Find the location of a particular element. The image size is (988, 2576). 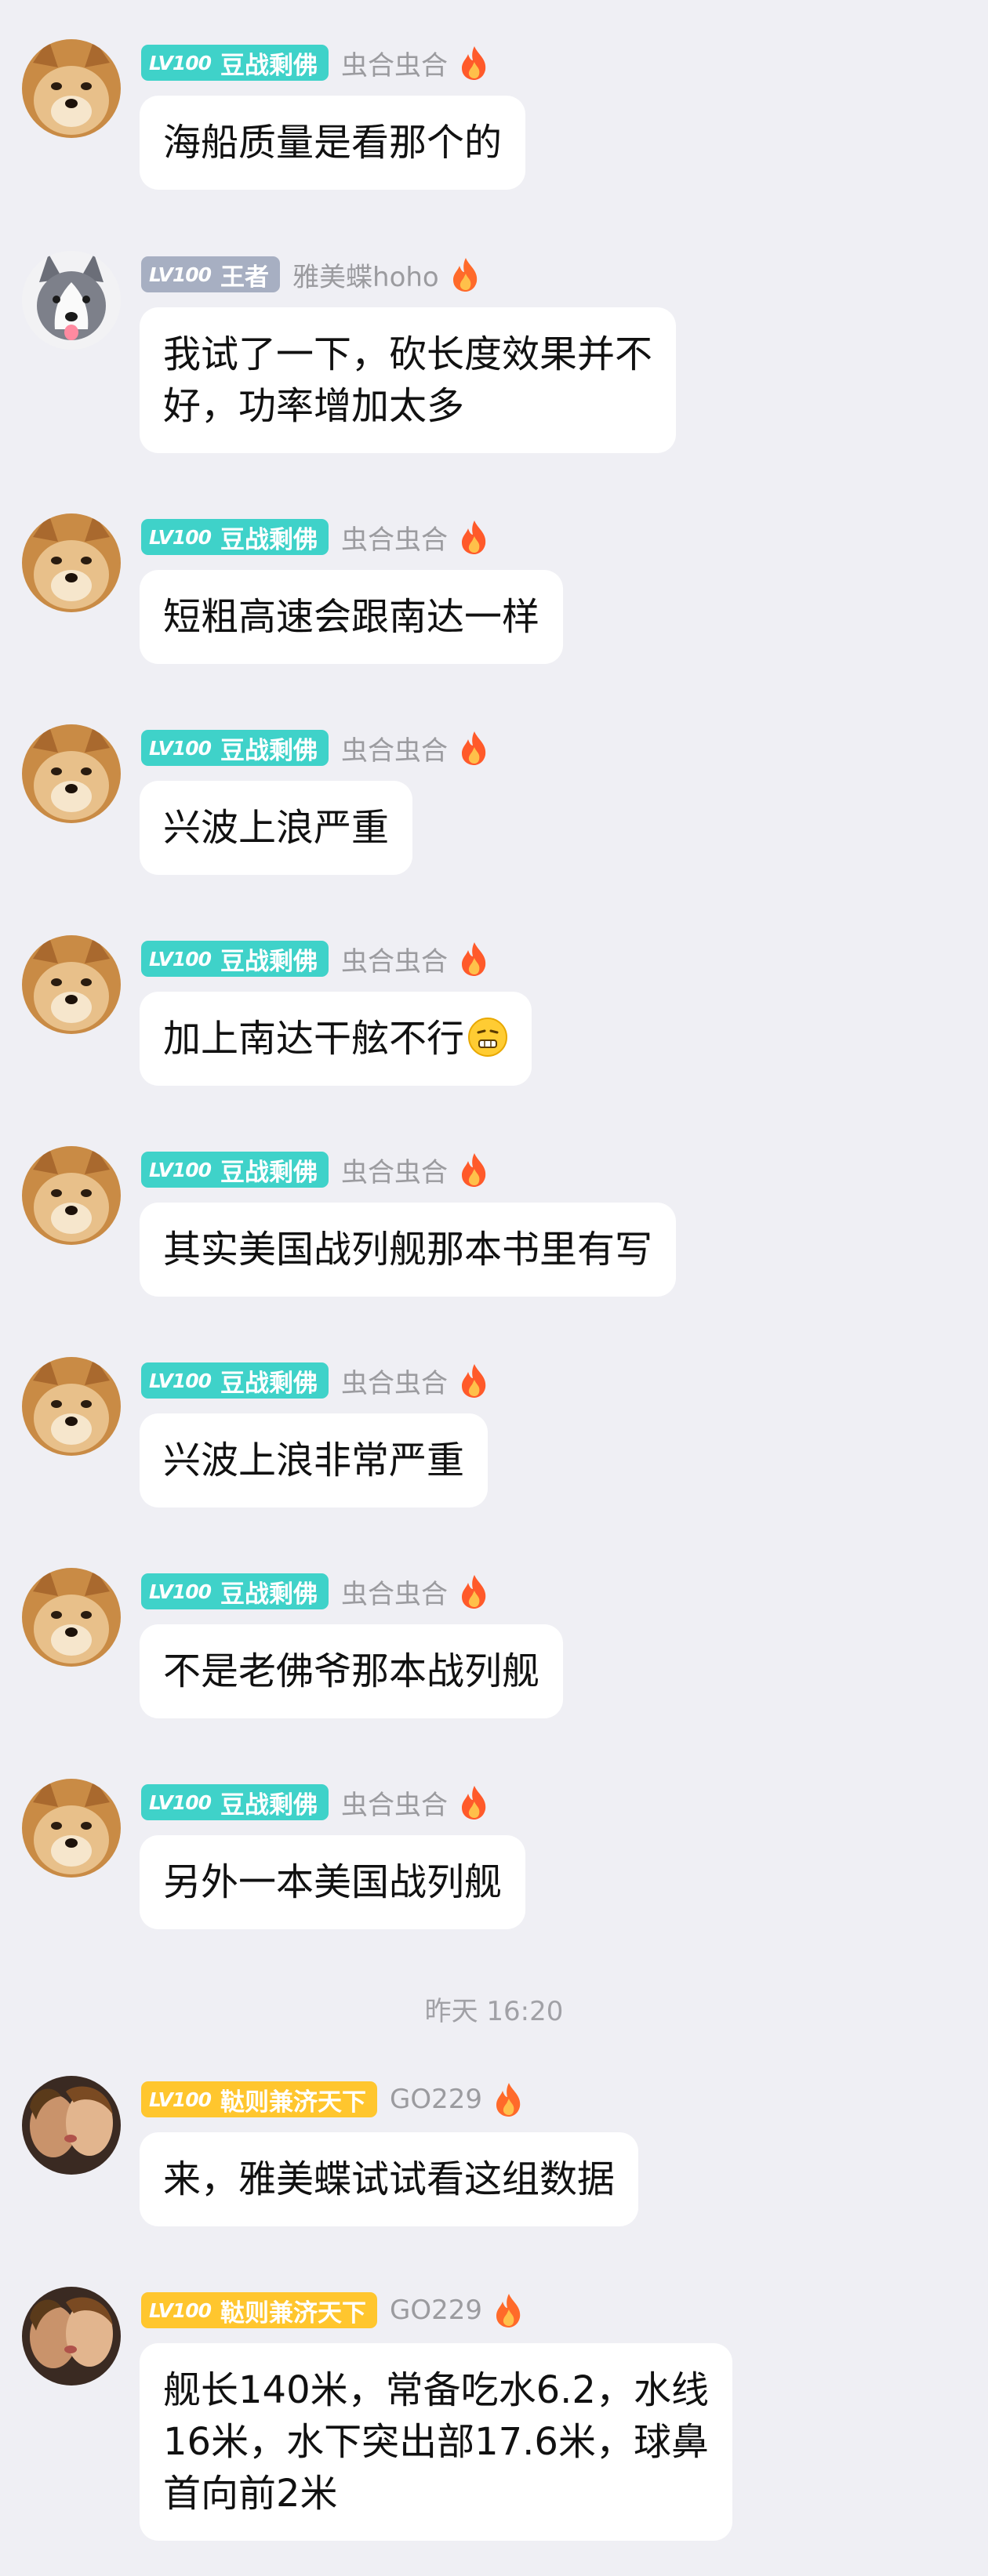

message-bubble: 短粗高速会跟南达一样 is located at coordinates (352, 617).